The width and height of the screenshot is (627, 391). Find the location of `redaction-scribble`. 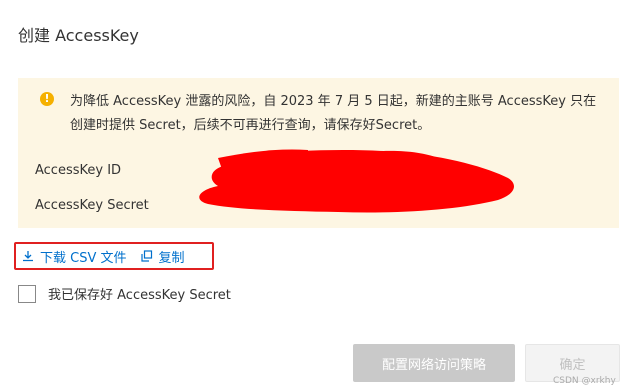

redaction-scribble is located at coordinates (356, 181).